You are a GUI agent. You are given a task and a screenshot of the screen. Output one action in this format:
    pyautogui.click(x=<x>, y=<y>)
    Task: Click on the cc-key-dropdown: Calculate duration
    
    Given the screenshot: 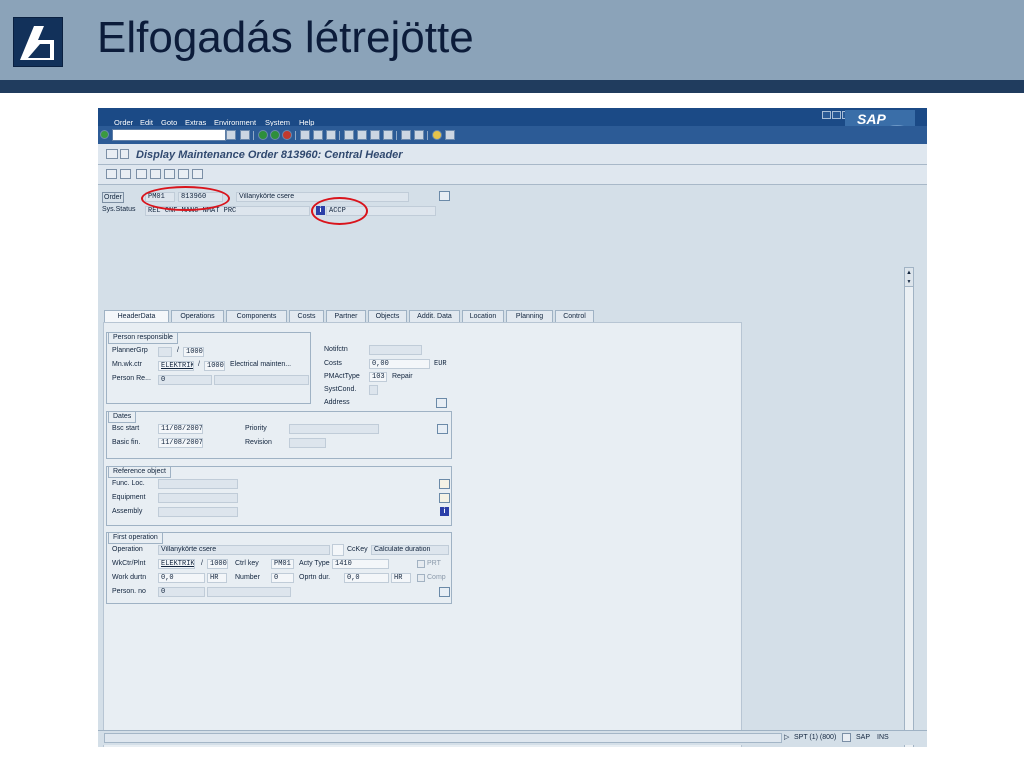 What is the action you would take?
    pyautogui.click(x=410, y=550)
    